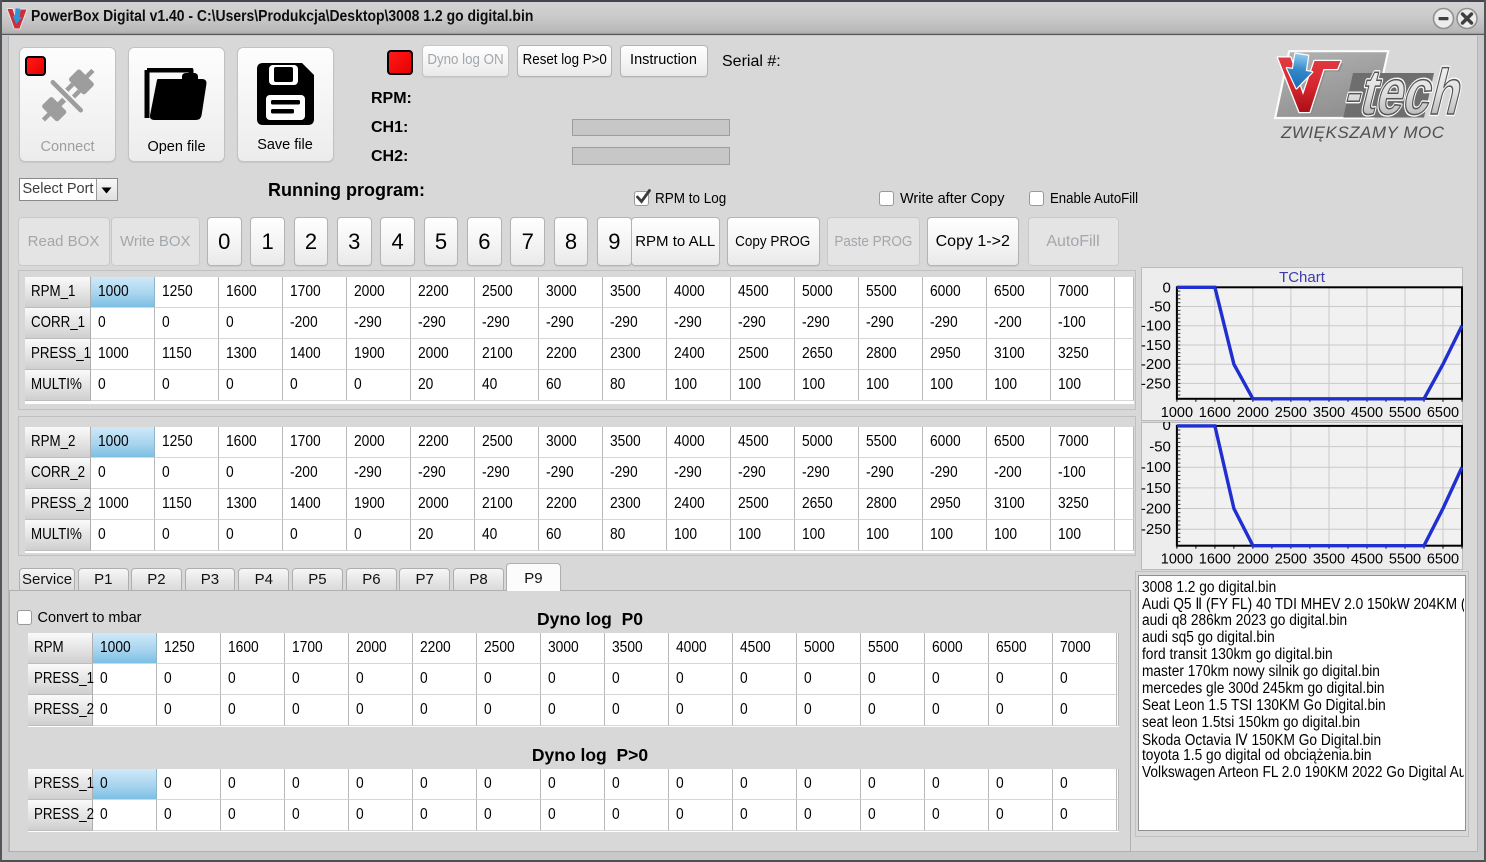 The image size is (1486, 862). I want to click on svg-text: ZWIĘKSZAMY MOC, so click(1362, 132).